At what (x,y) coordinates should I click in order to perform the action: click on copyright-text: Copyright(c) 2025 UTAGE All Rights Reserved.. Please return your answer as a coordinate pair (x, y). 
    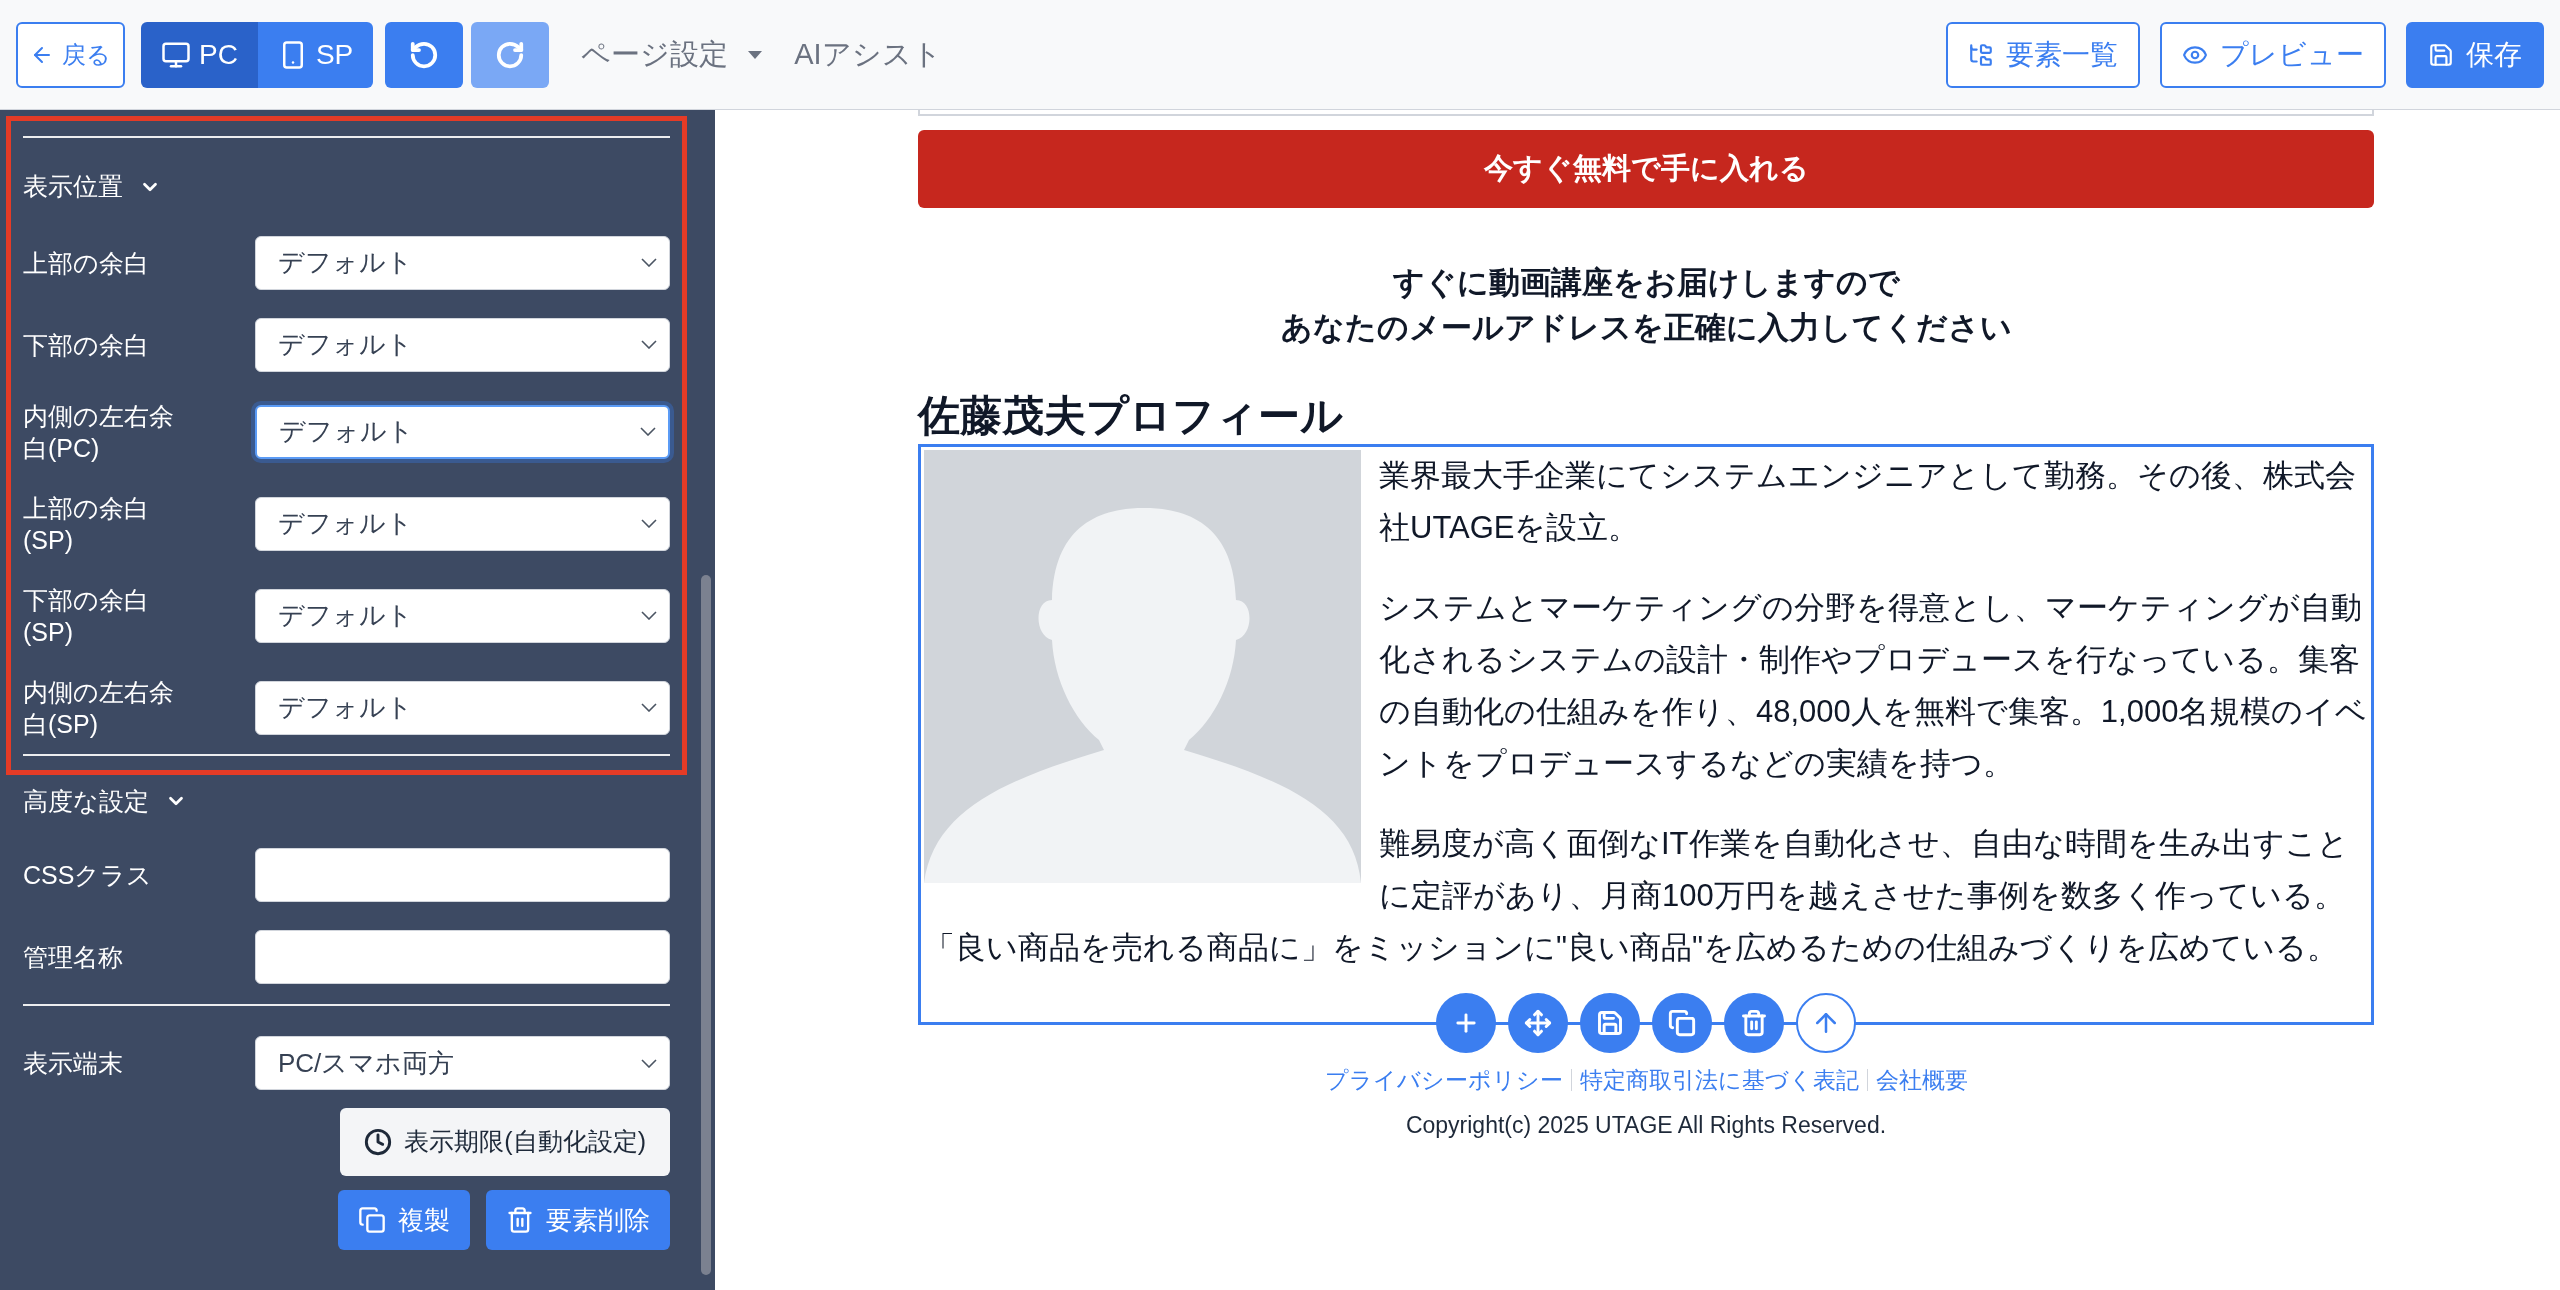
    Looking at the image, I should click on (1646, 1125).